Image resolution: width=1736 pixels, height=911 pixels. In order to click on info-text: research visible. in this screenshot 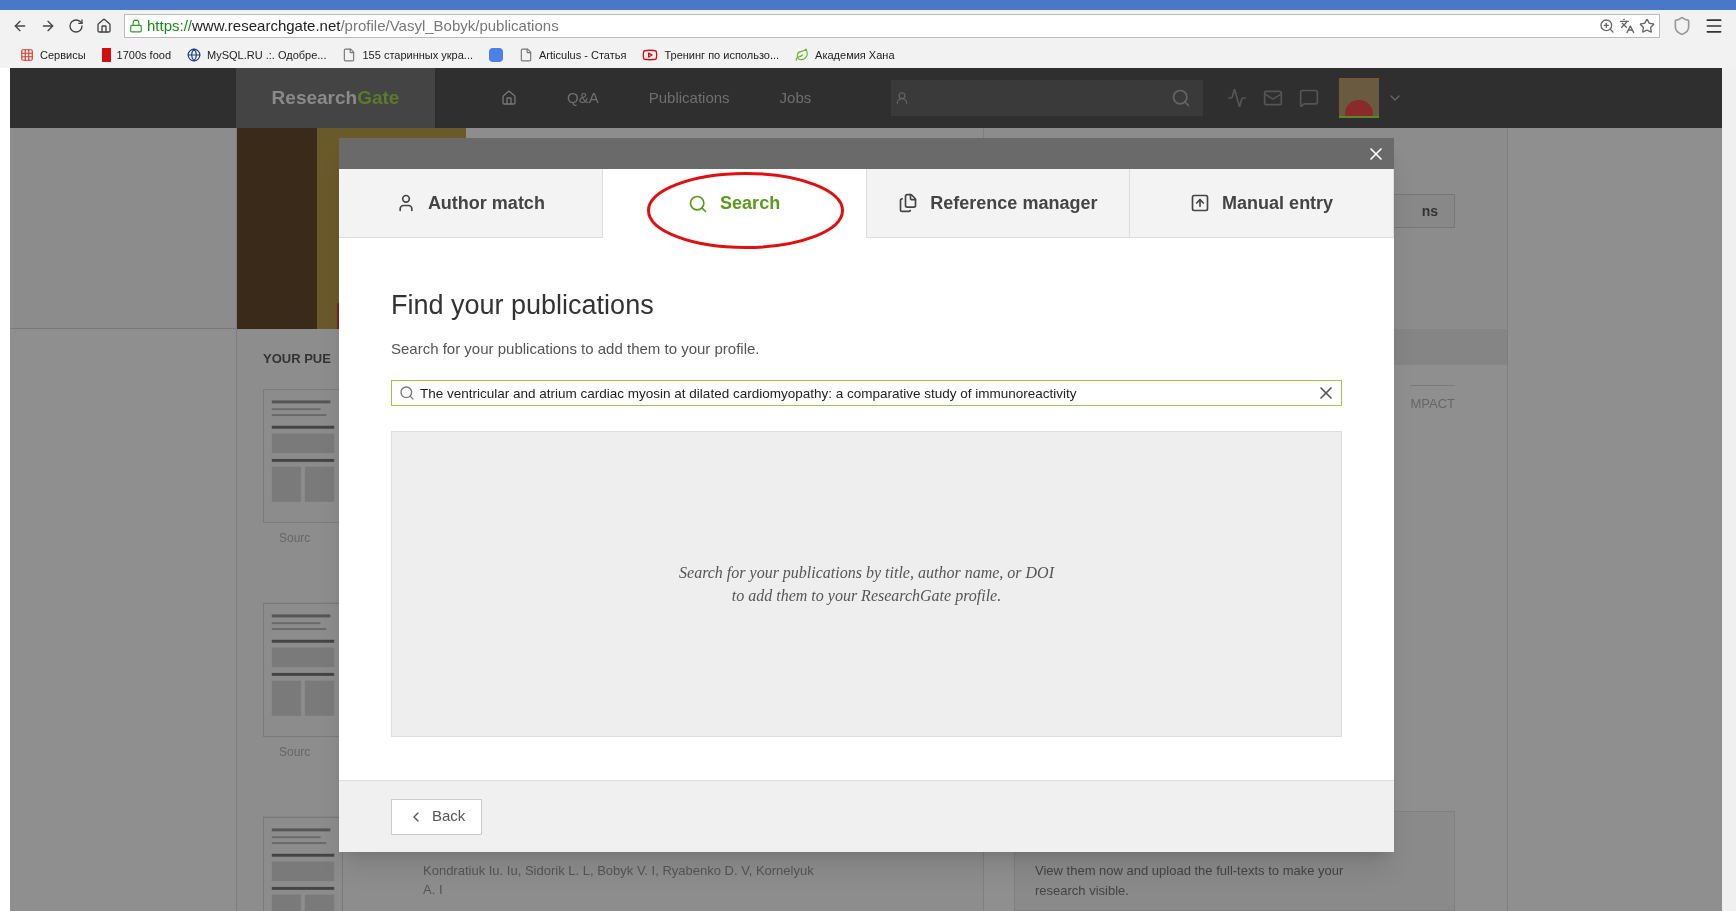, I will do `click(1082, 890)`.